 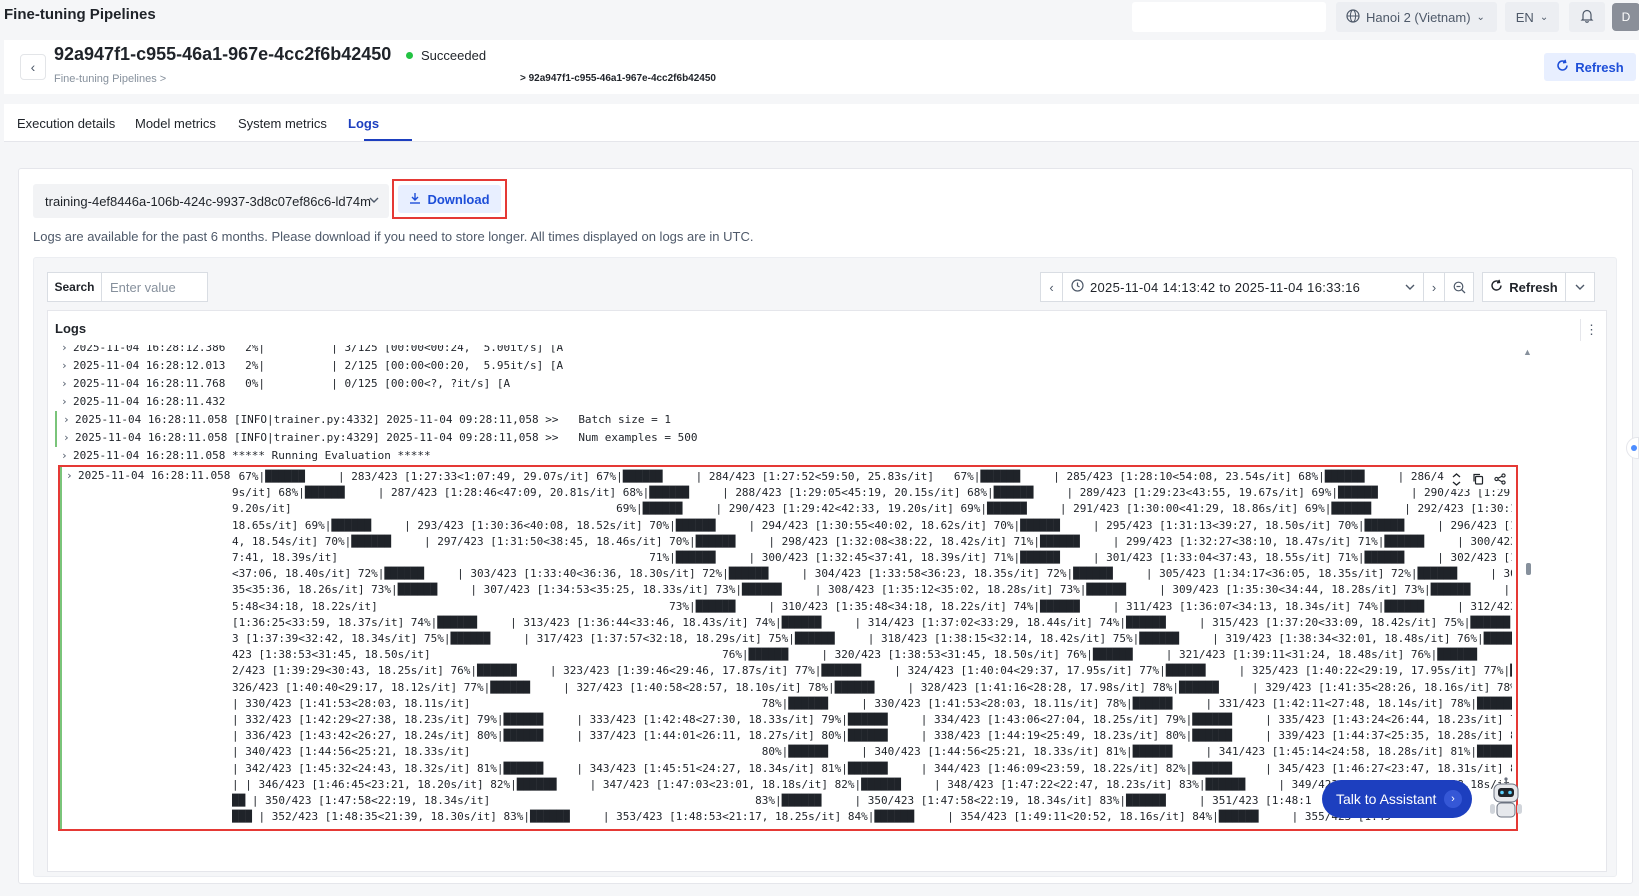 I want to click on language-selector: EN ⌄, so click(x=1532, y=17).